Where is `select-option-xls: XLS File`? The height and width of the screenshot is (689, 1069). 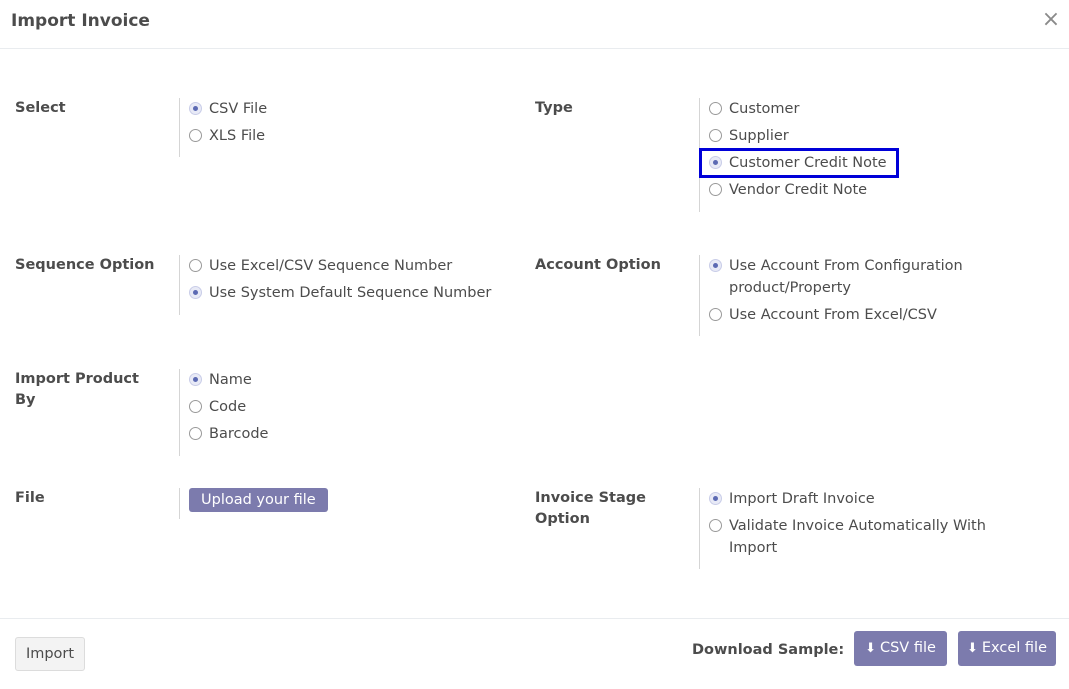
select-option-xls: XLS File is located at coordinates (227, 136).